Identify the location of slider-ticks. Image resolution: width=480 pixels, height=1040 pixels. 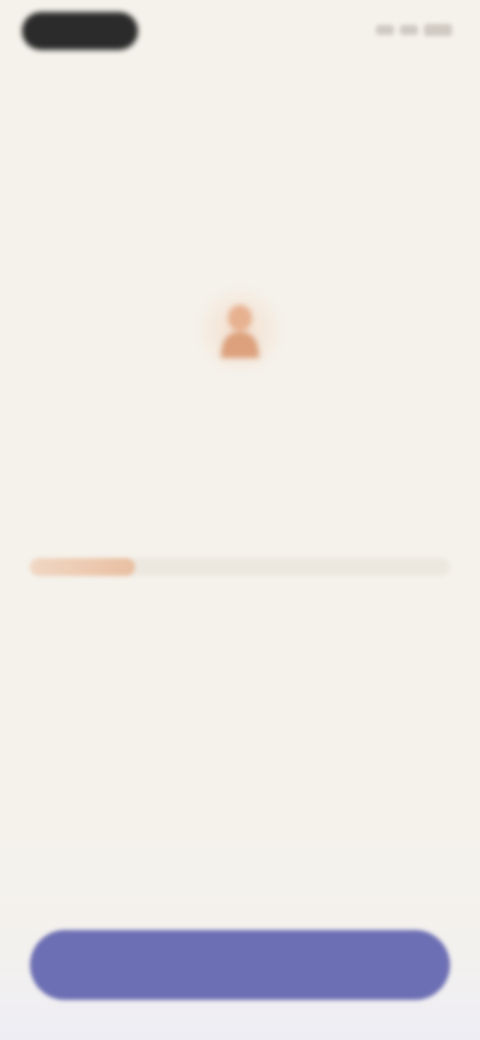
(240, 608).